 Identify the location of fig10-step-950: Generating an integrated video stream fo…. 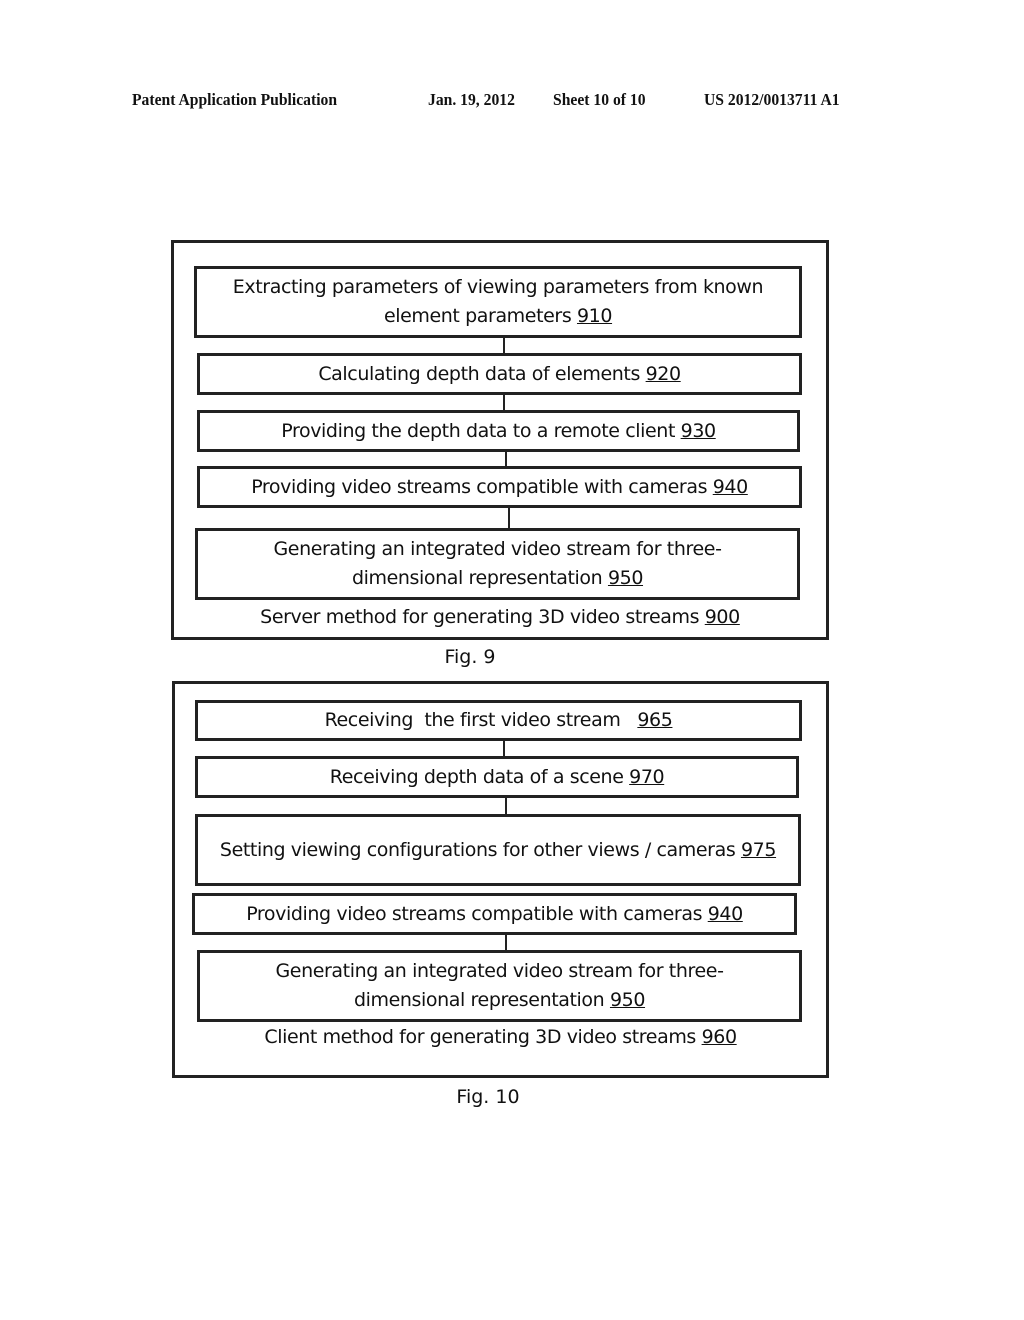
(499, 986).